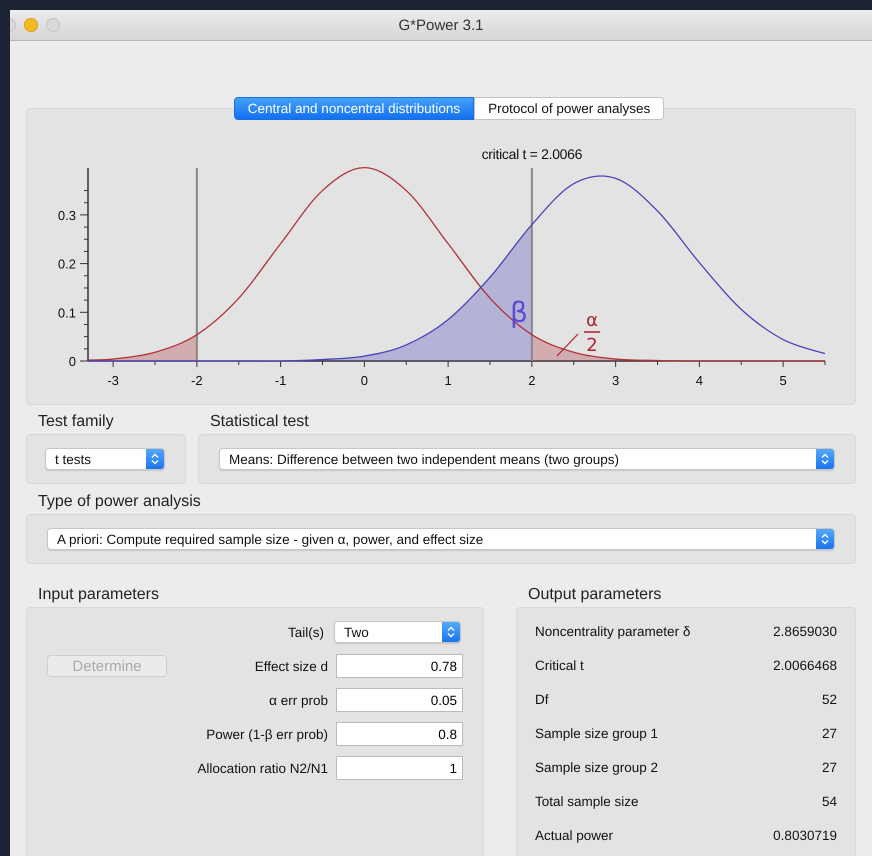 The image size is (872, 856). Describe the element at coordinates (592, 345) in the screenshot. I see `denominator-label: 2` at that location.